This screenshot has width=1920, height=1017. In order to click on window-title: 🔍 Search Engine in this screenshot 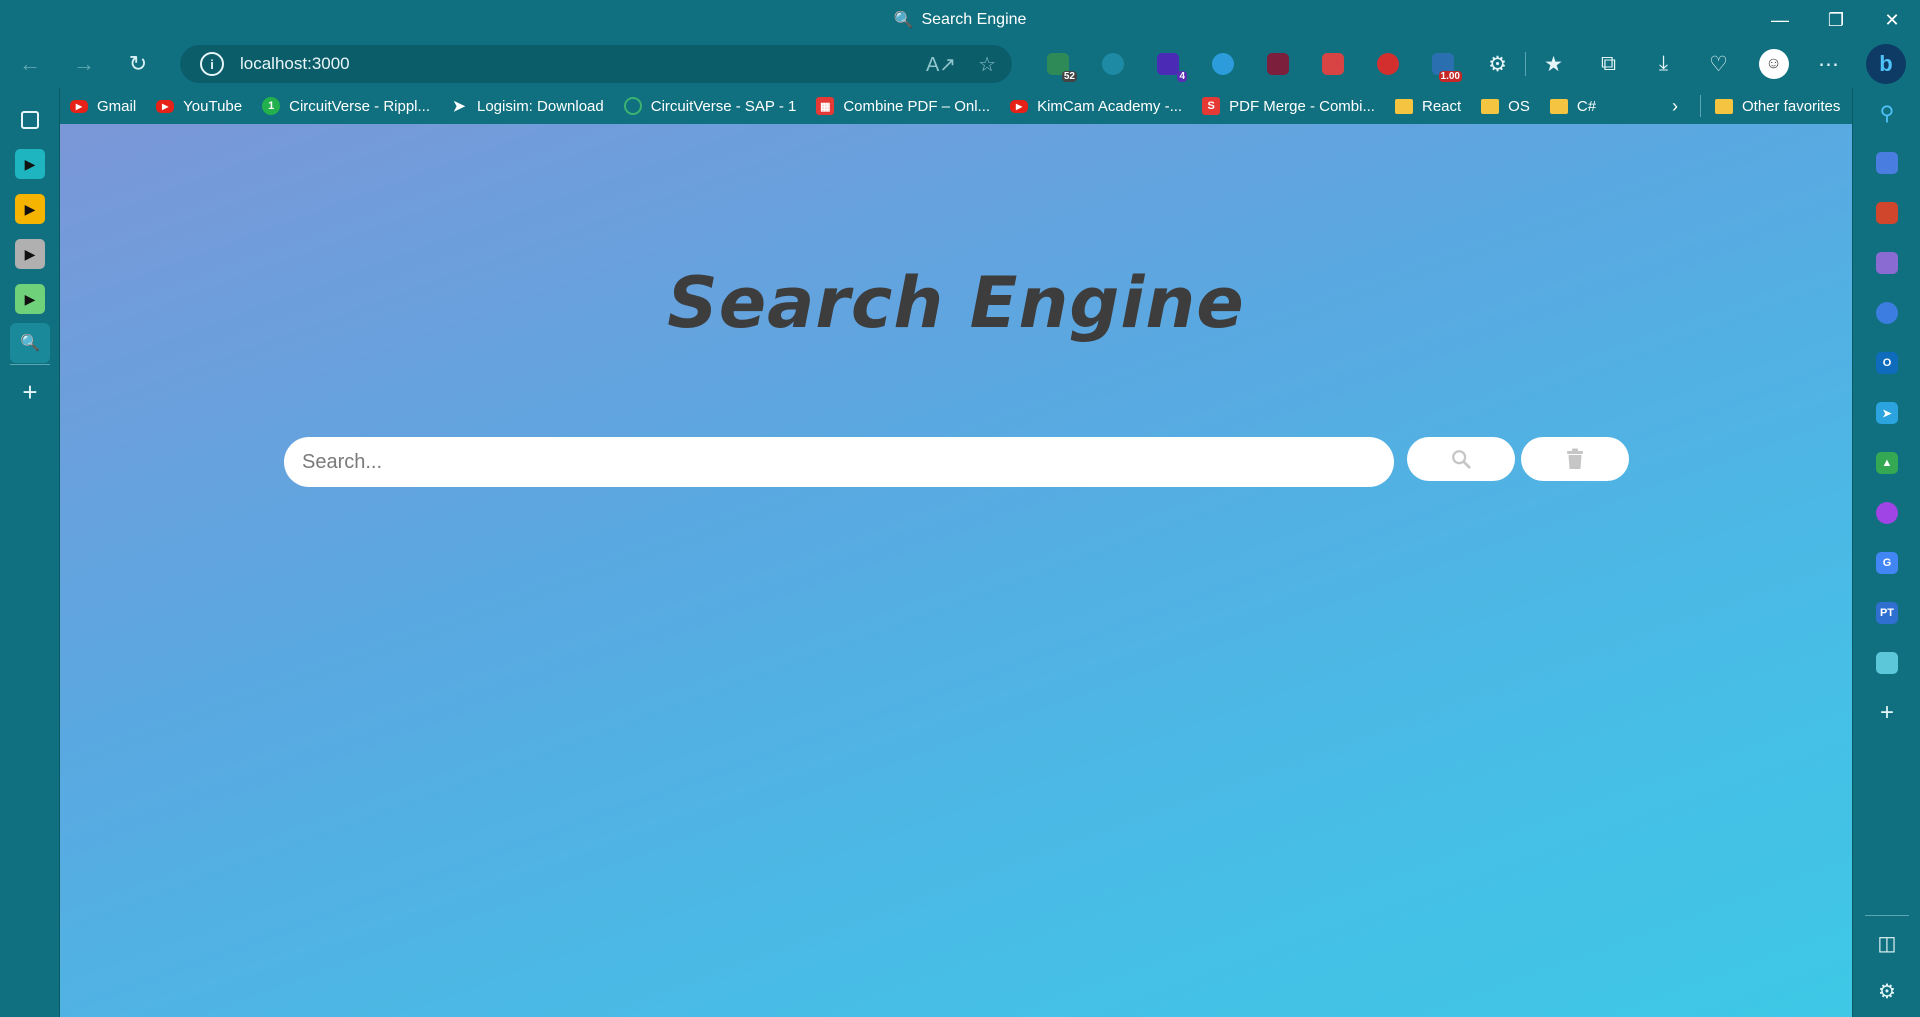, I will do `click(960, 20)`.